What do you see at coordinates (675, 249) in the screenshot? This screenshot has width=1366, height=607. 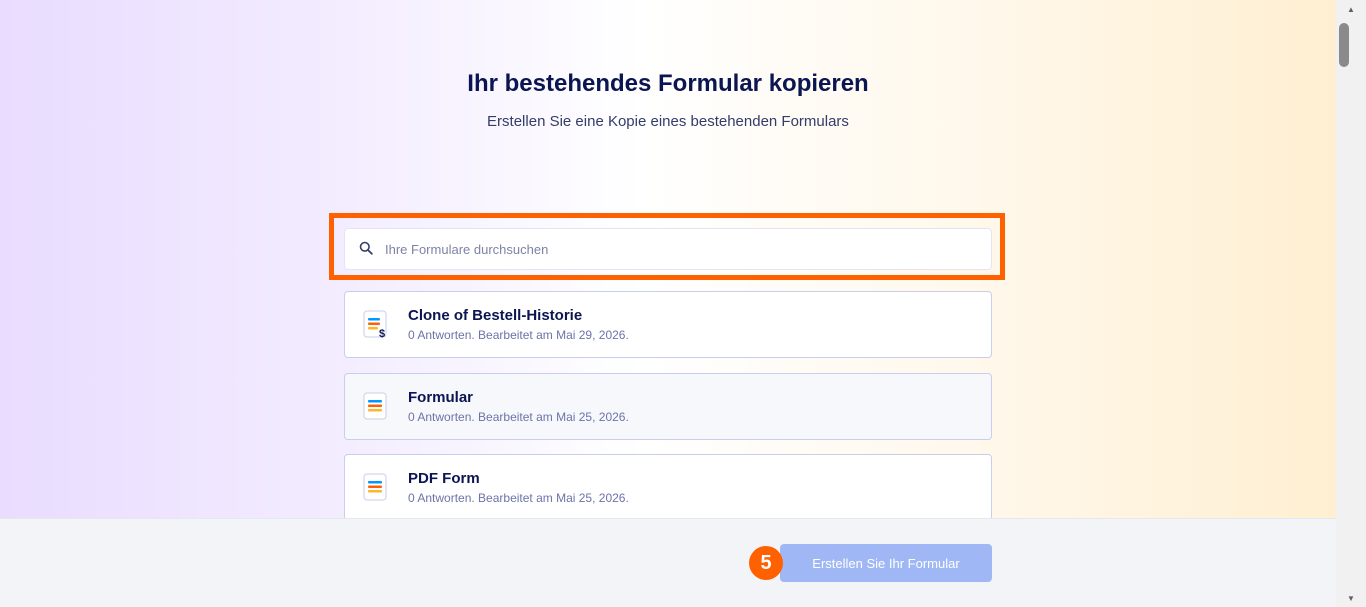 I see `search-input` at bounding box center [675, 249].